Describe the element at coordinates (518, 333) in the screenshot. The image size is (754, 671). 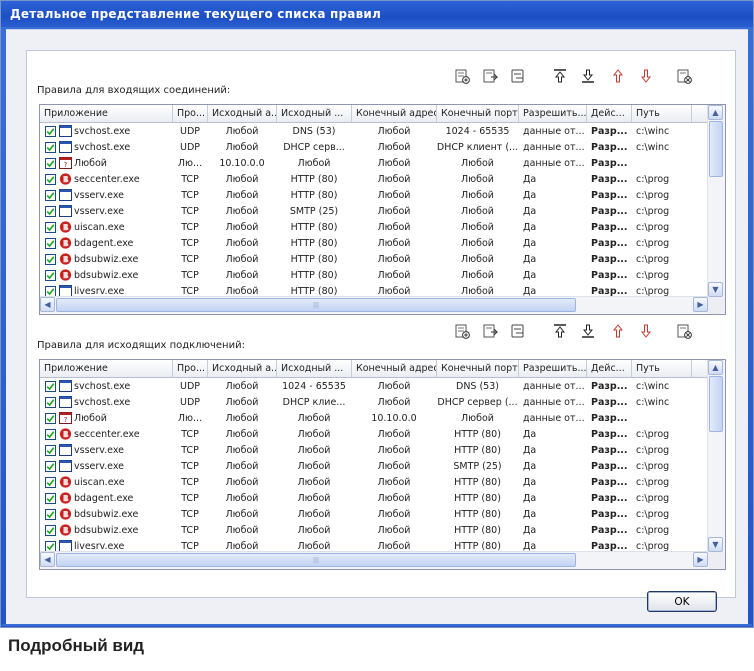
I see `outbound-delete-rule-button` at that location.